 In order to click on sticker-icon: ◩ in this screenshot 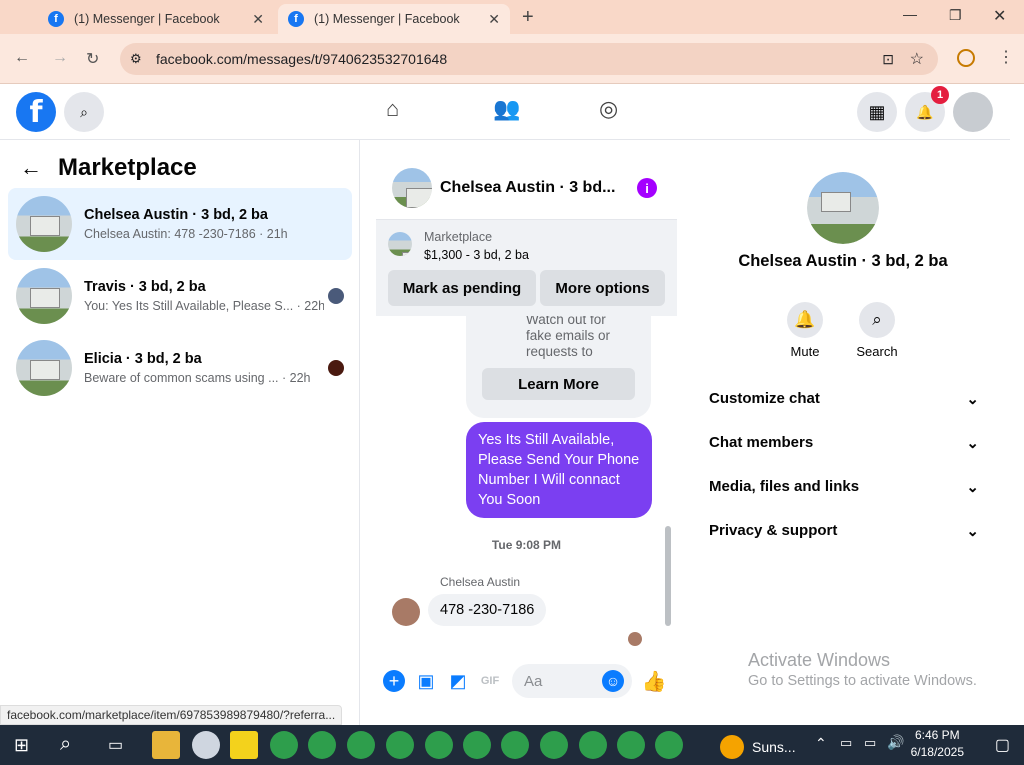, I will do `click(458, 681)`.